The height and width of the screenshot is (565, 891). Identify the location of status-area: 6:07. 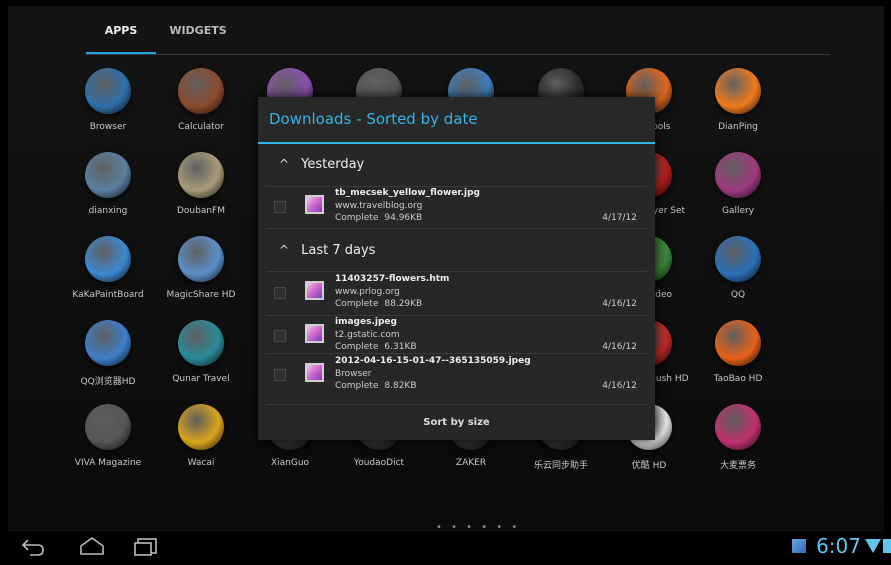
(841, 546).